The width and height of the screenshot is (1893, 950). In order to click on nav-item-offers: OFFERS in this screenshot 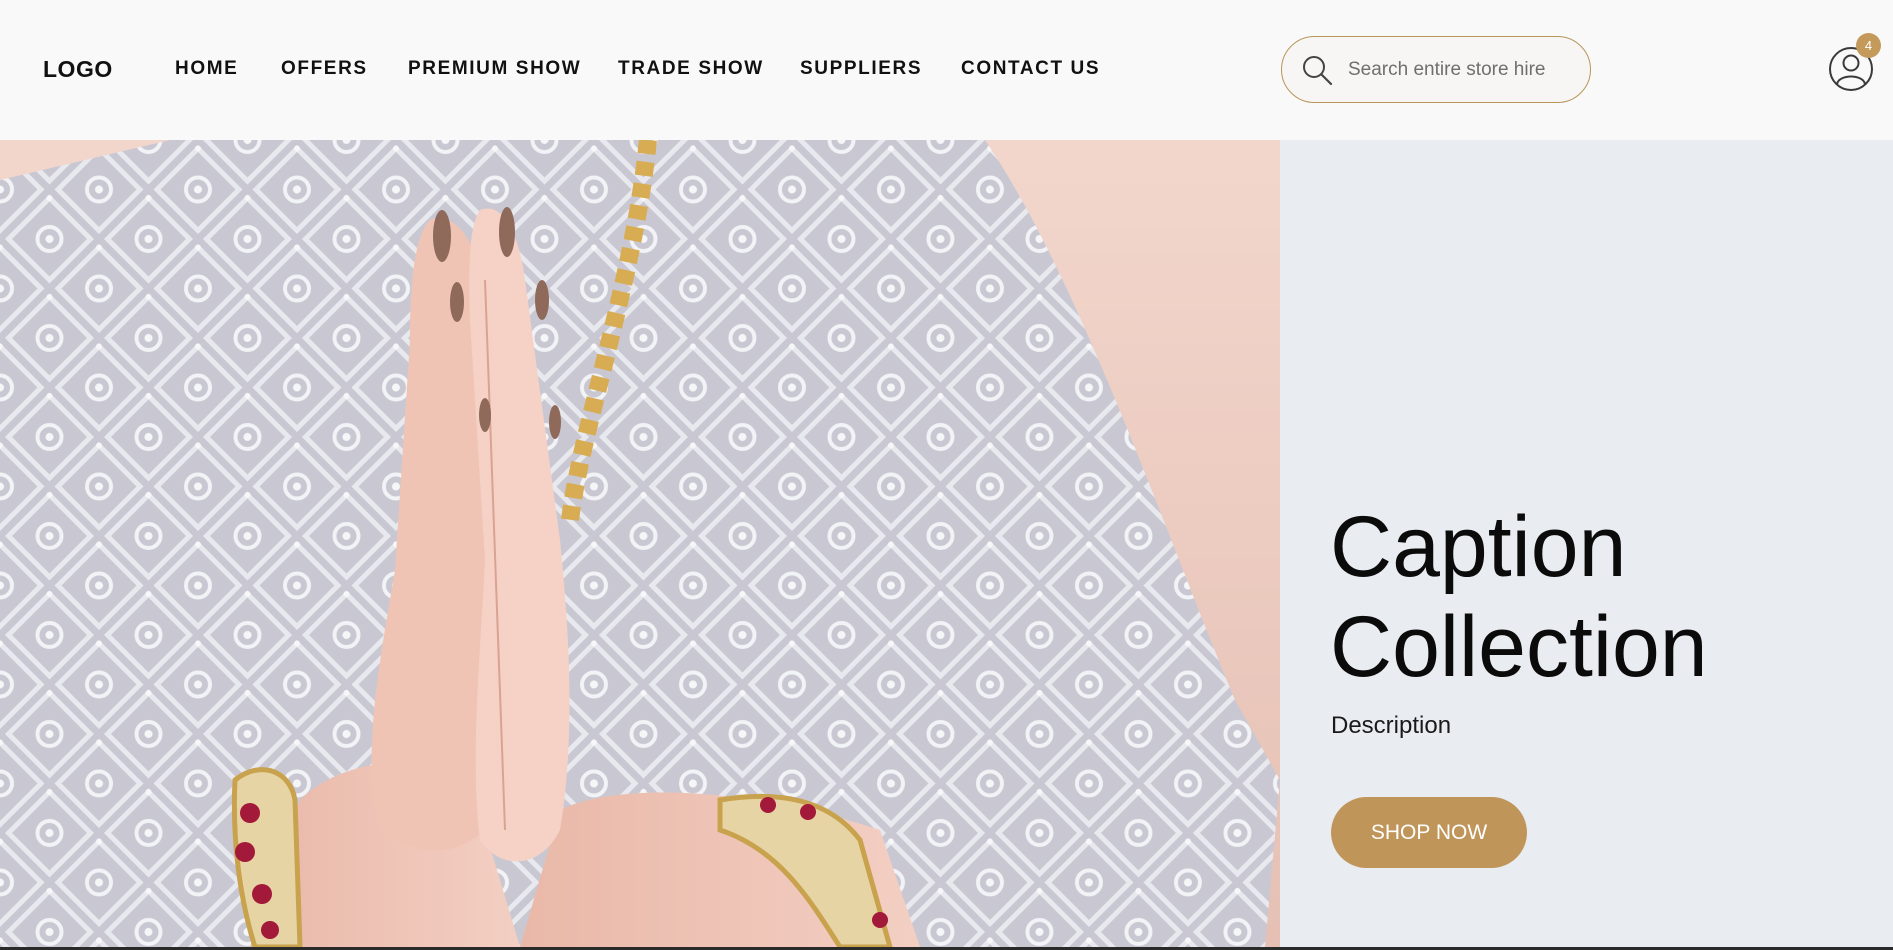, I will do `click(324, 69)`.